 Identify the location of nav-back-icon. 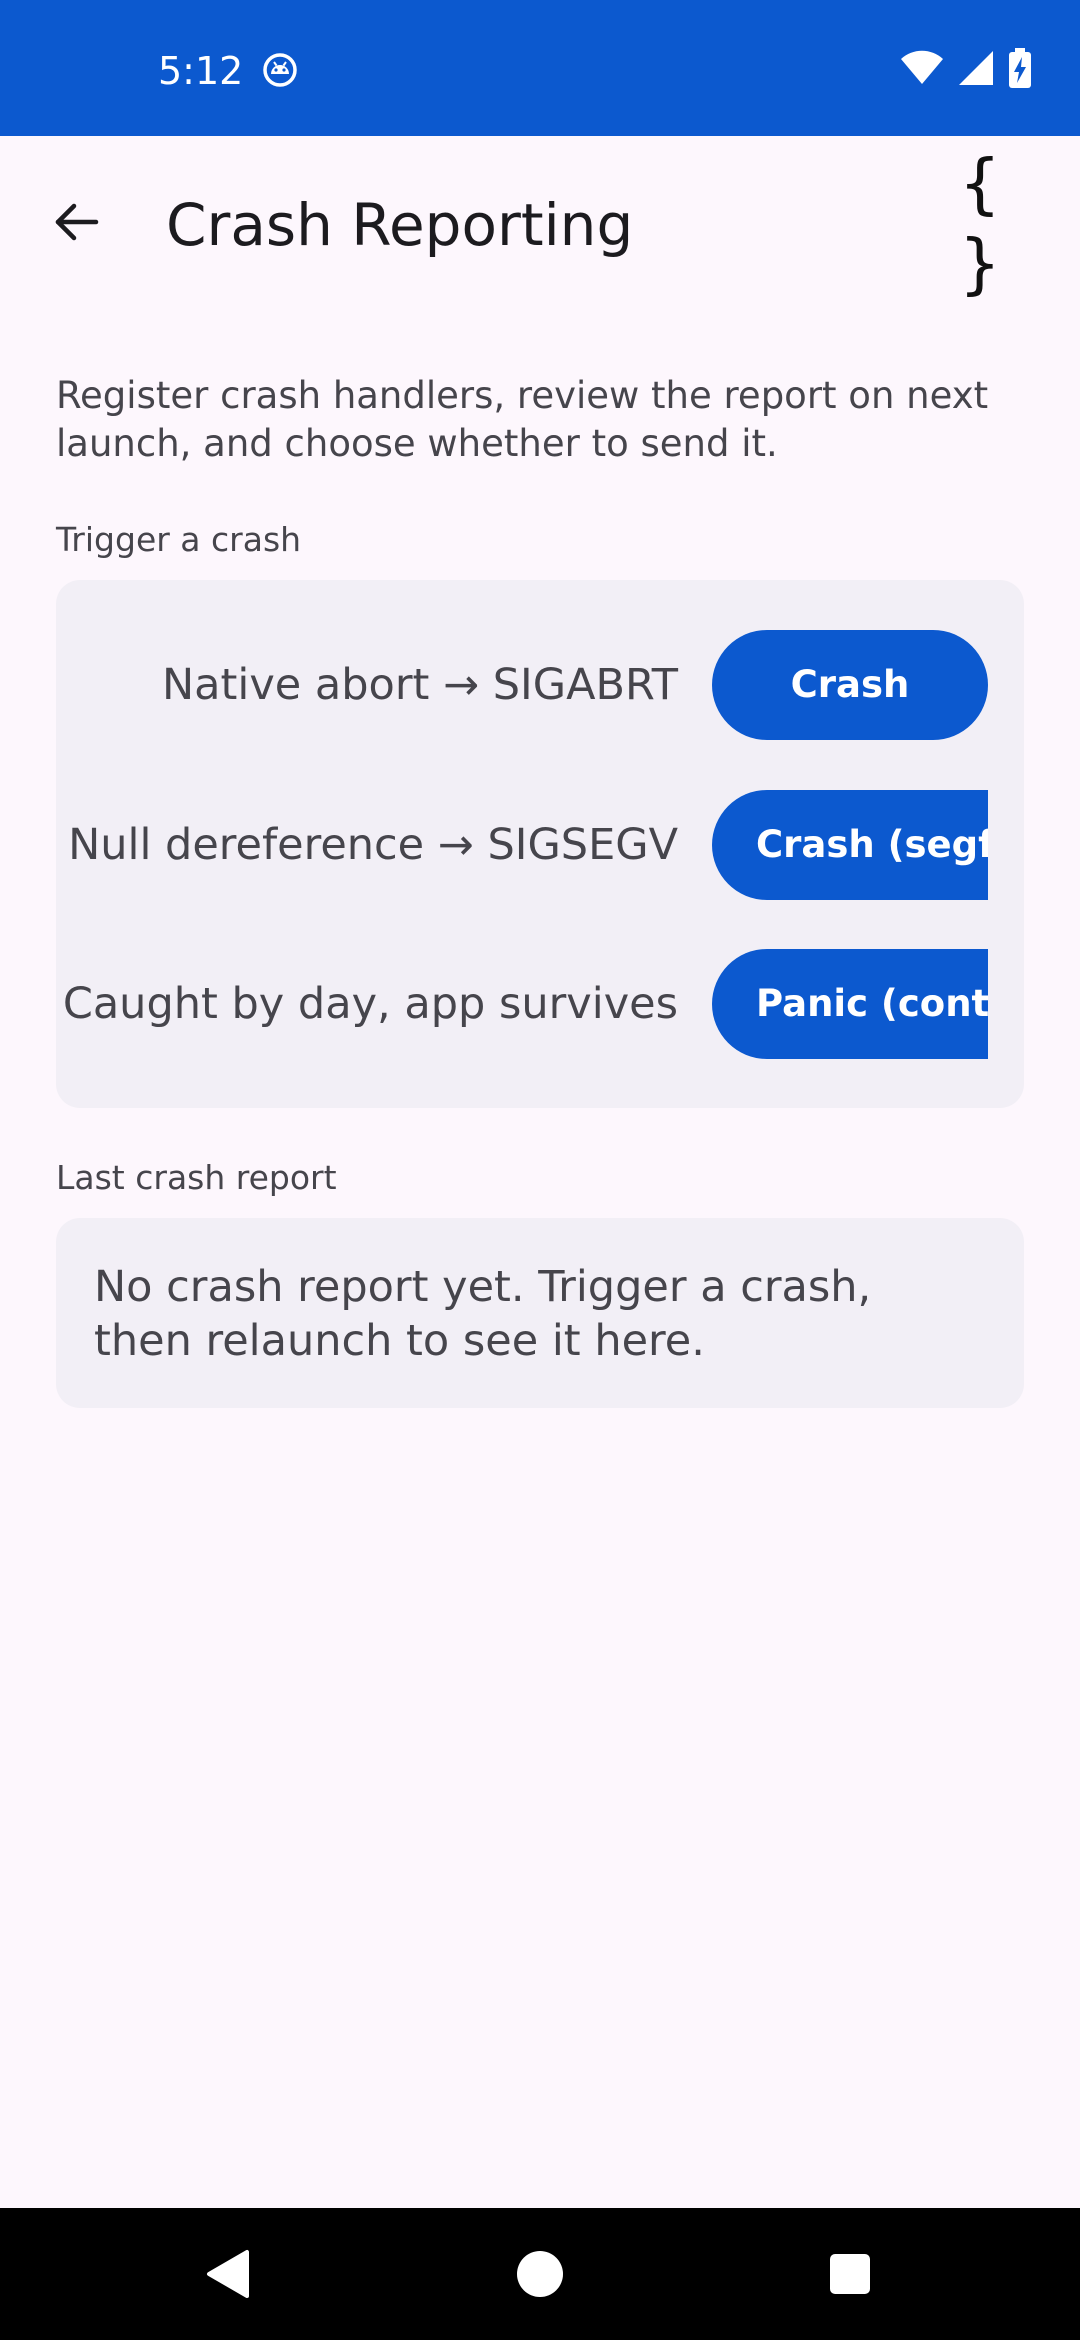
(228, 2274).